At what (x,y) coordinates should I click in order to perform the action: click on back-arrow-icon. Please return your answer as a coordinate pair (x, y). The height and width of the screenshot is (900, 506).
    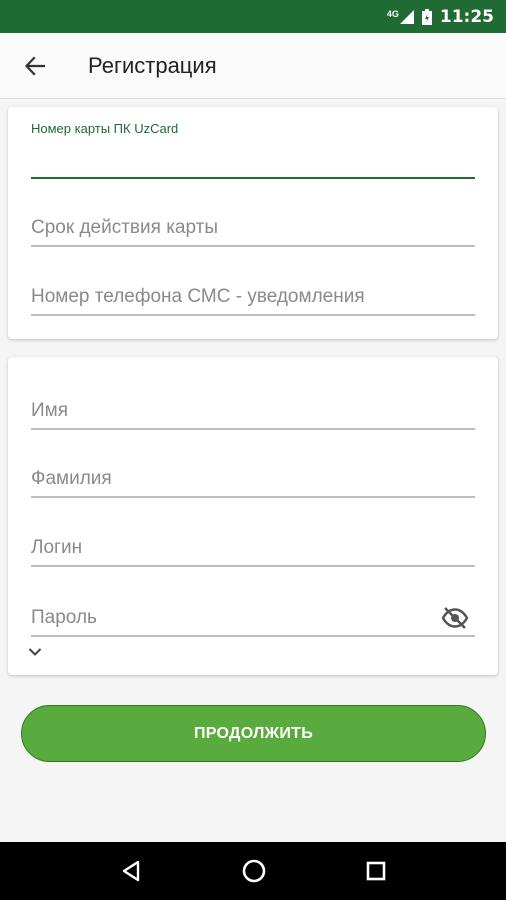
    Looking at the image, I should click on (35, 65).